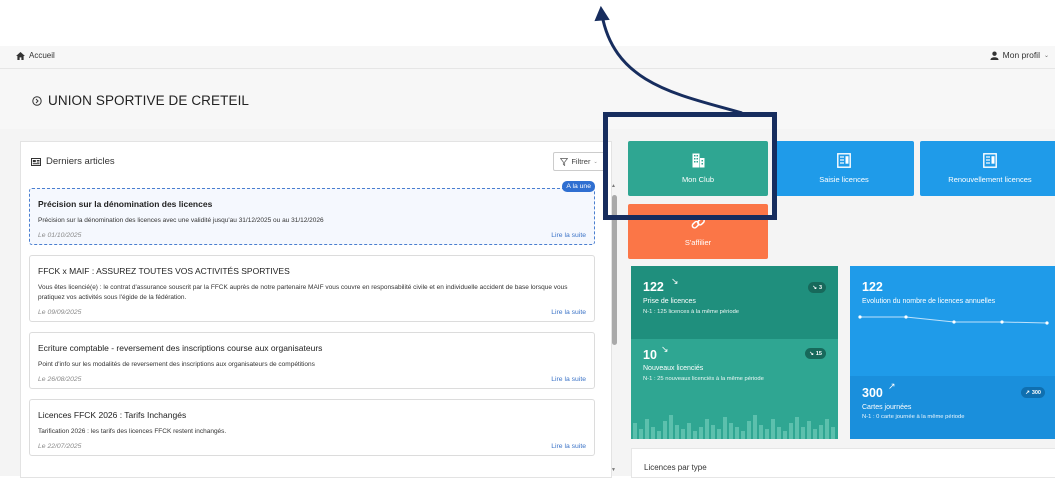 The width and height of the screenshot is (1055, 478). I want to click on articles-panel-header: Derniers articles, so click(73, 161).